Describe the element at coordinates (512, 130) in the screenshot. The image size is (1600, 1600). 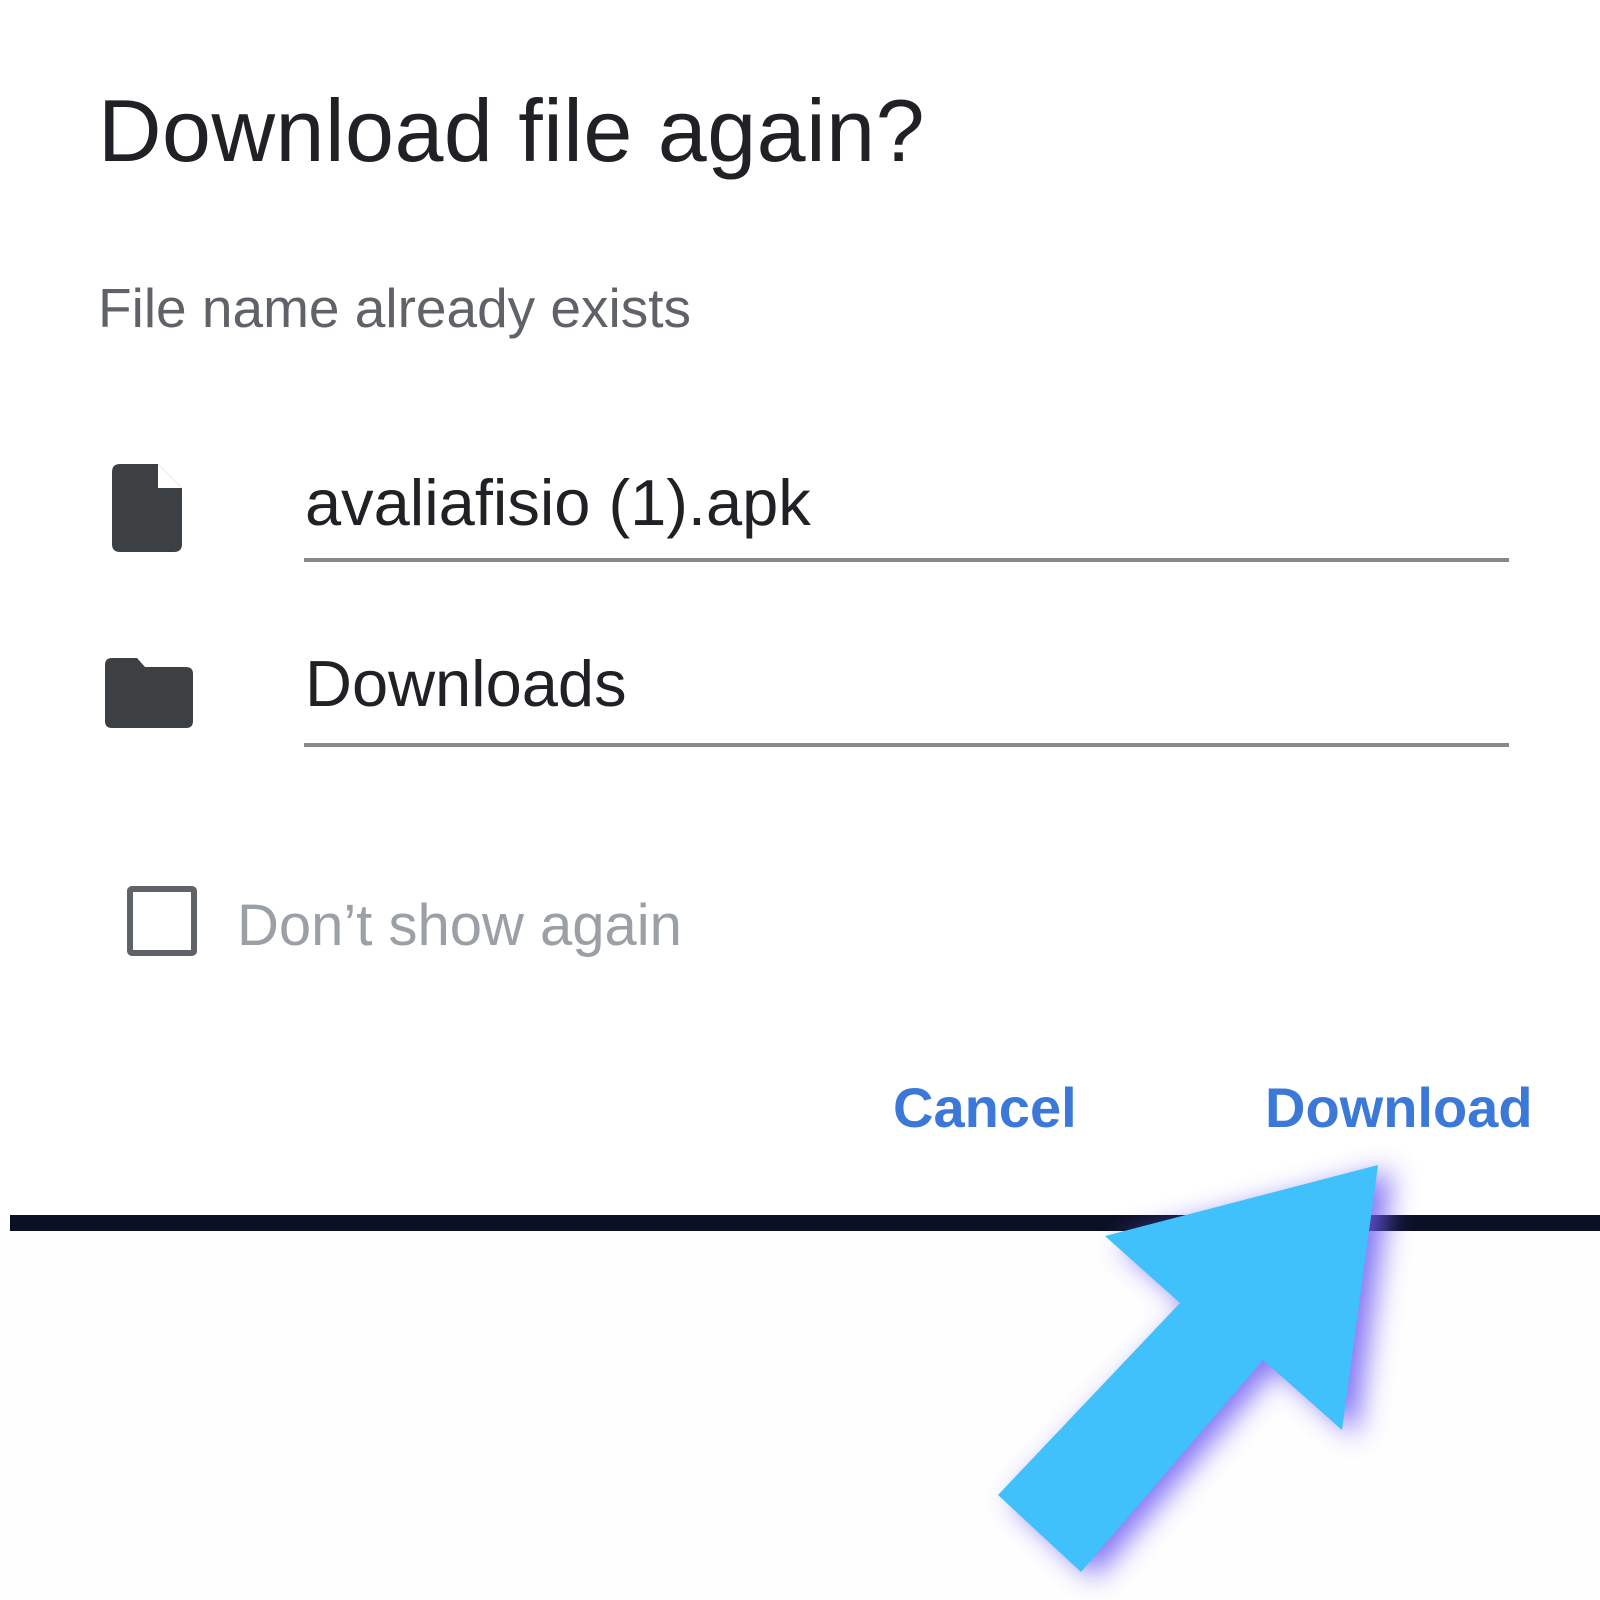
I see `dialog-title: Download file again?` at that location.